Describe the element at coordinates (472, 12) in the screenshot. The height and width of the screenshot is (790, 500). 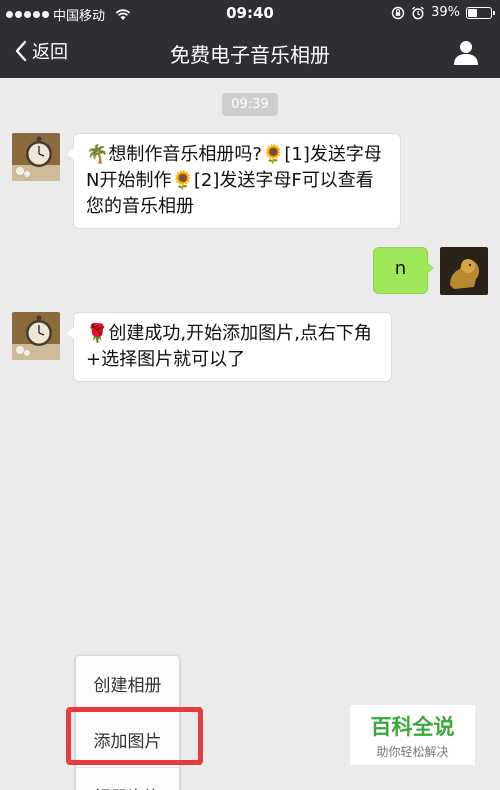
I see `battery-level` at that location.